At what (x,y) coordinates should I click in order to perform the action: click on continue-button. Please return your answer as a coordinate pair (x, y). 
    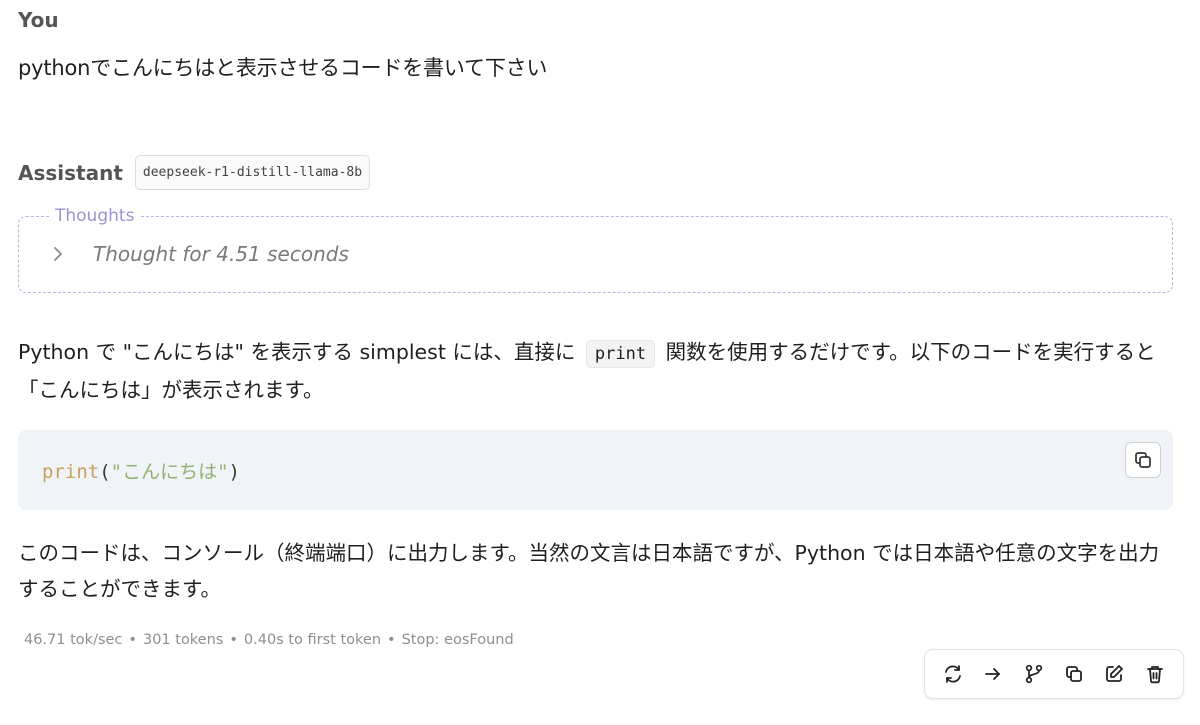
    Looking at the image, I should click on (993, 674).